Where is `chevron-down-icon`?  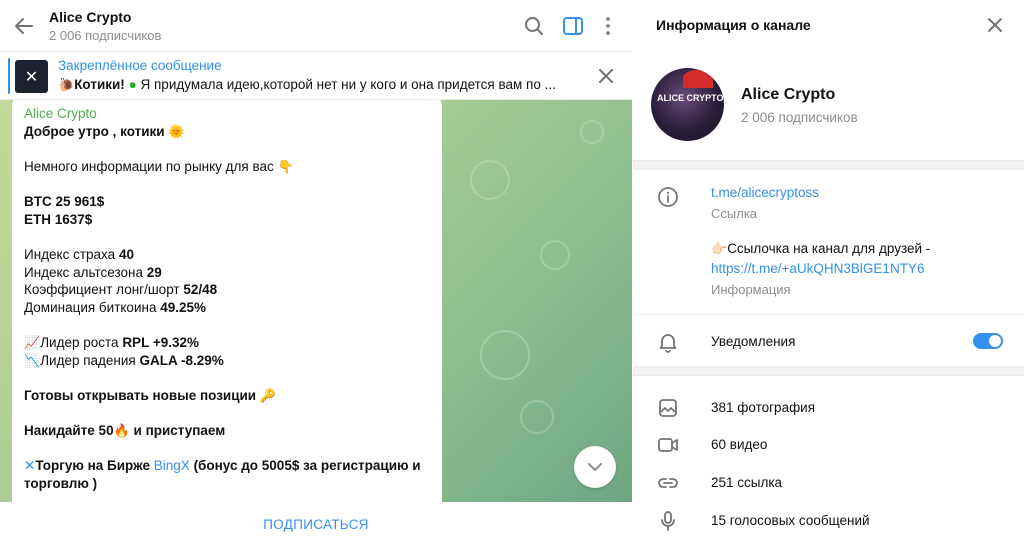 chevron-down-icon is located at coordinates (595, 467).